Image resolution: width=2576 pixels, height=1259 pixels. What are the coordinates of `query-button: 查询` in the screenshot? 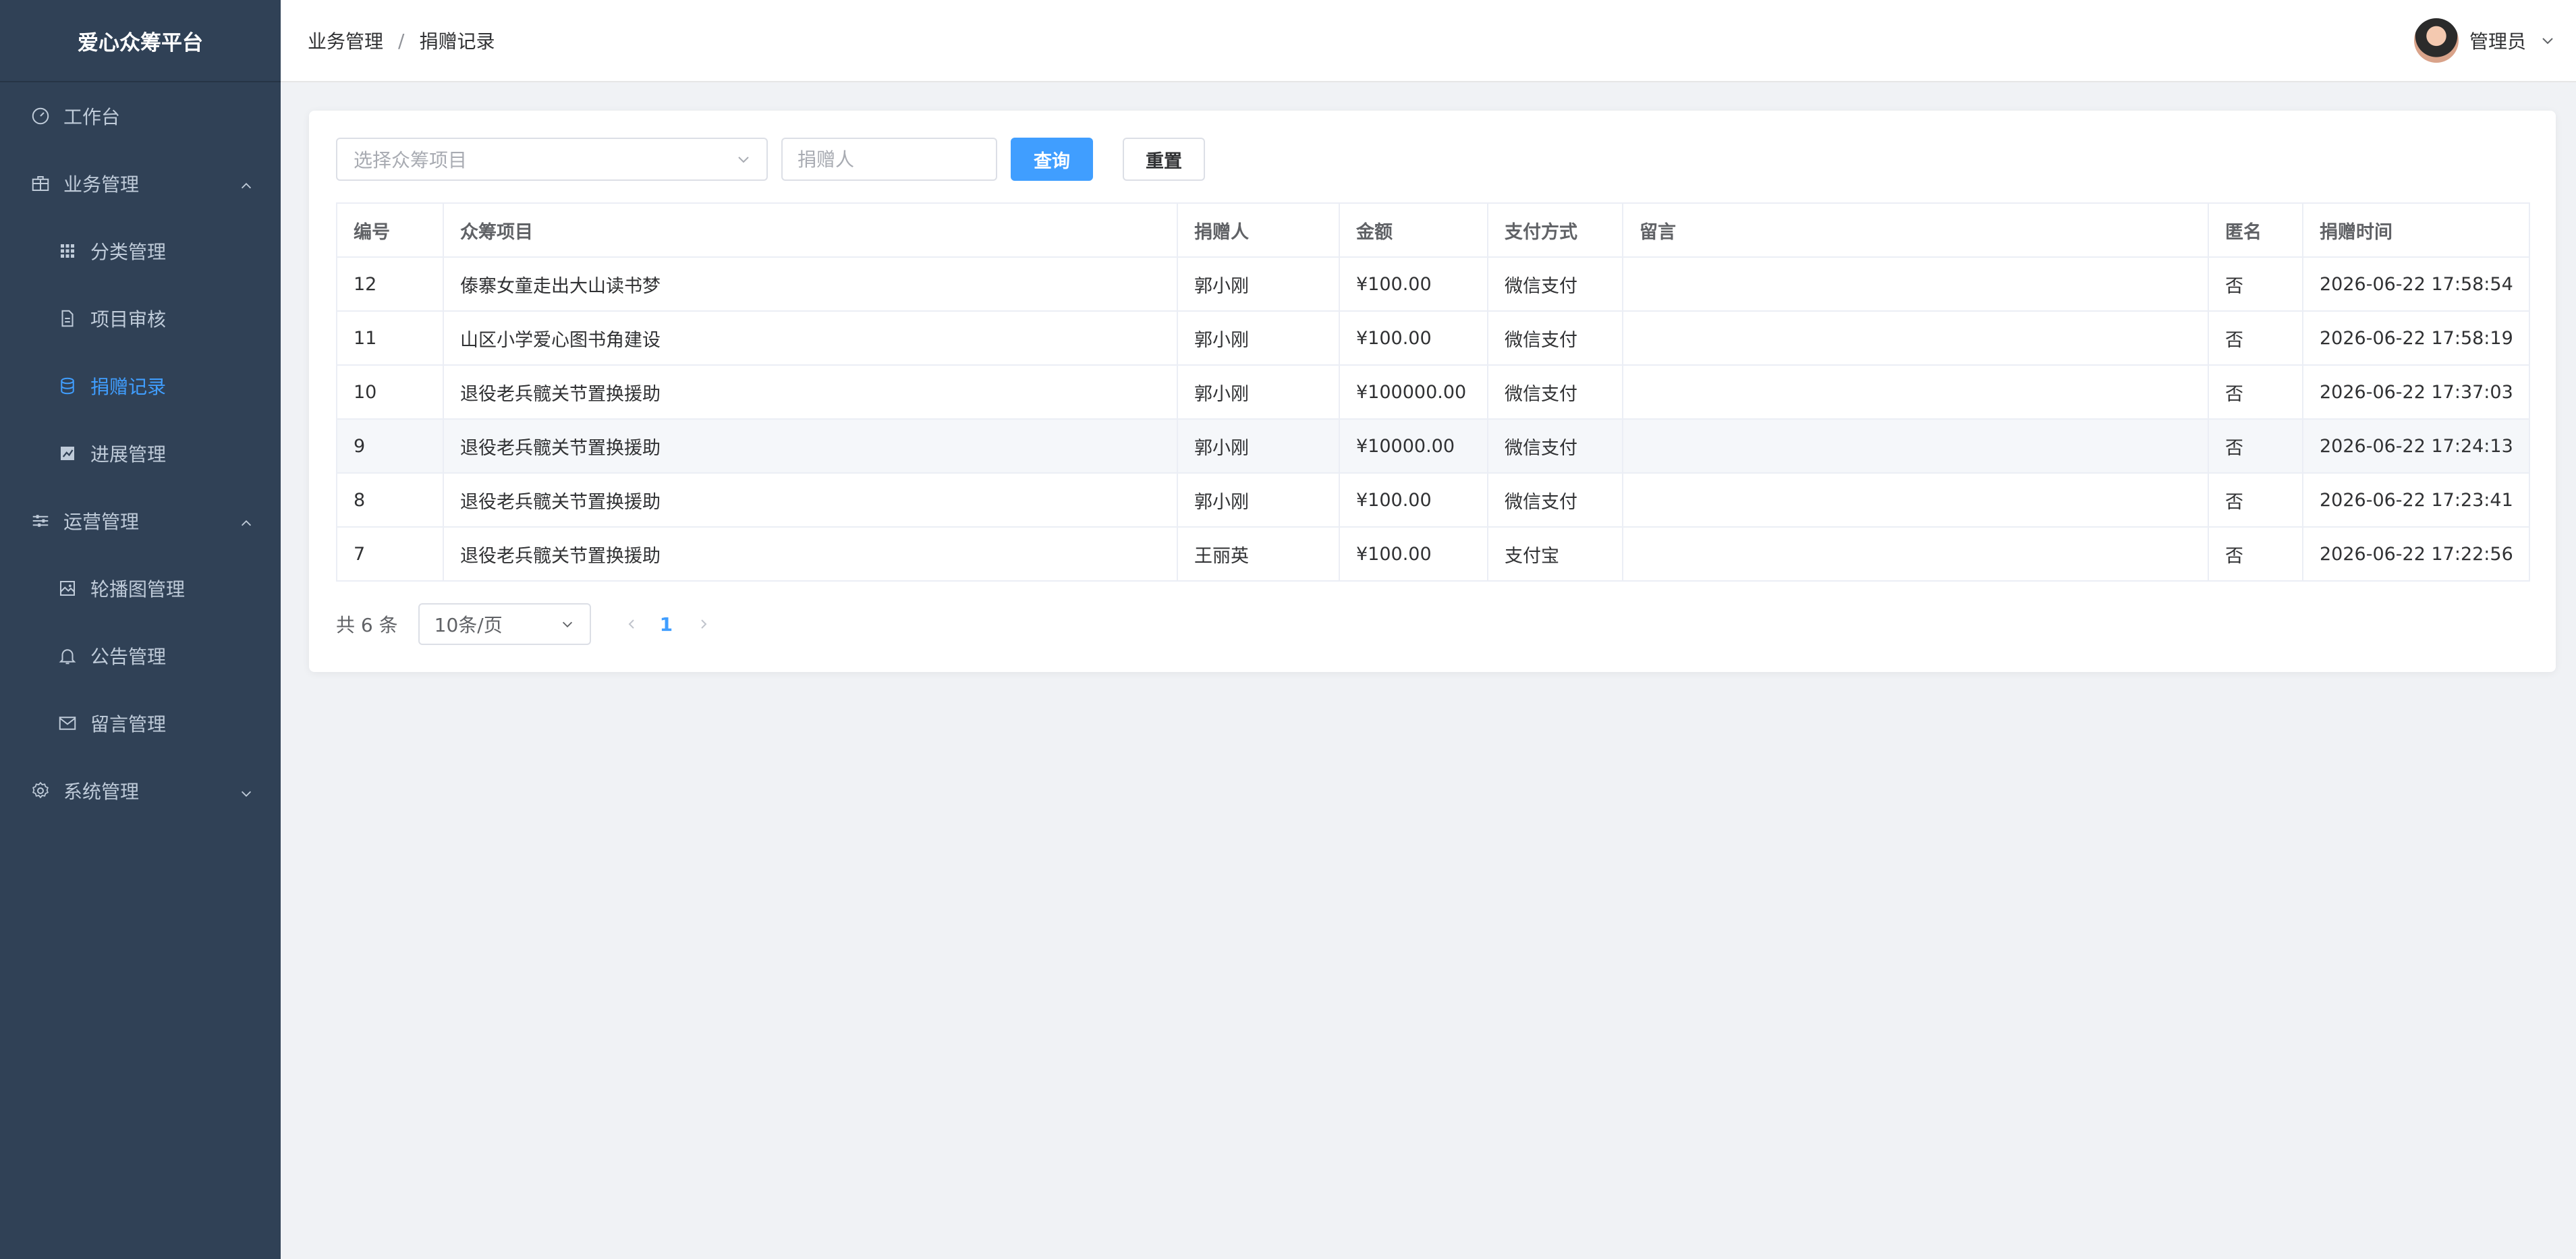 It's located at (1052, 159).